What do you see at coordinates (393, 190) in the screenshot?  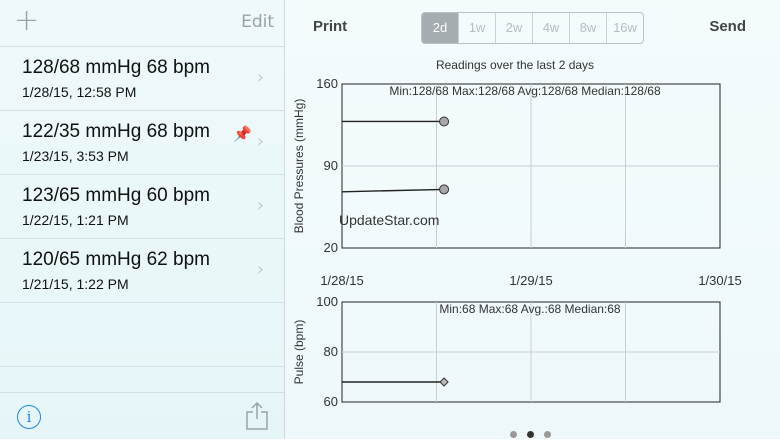 I see `series-line` at bounding box center [393, 190].